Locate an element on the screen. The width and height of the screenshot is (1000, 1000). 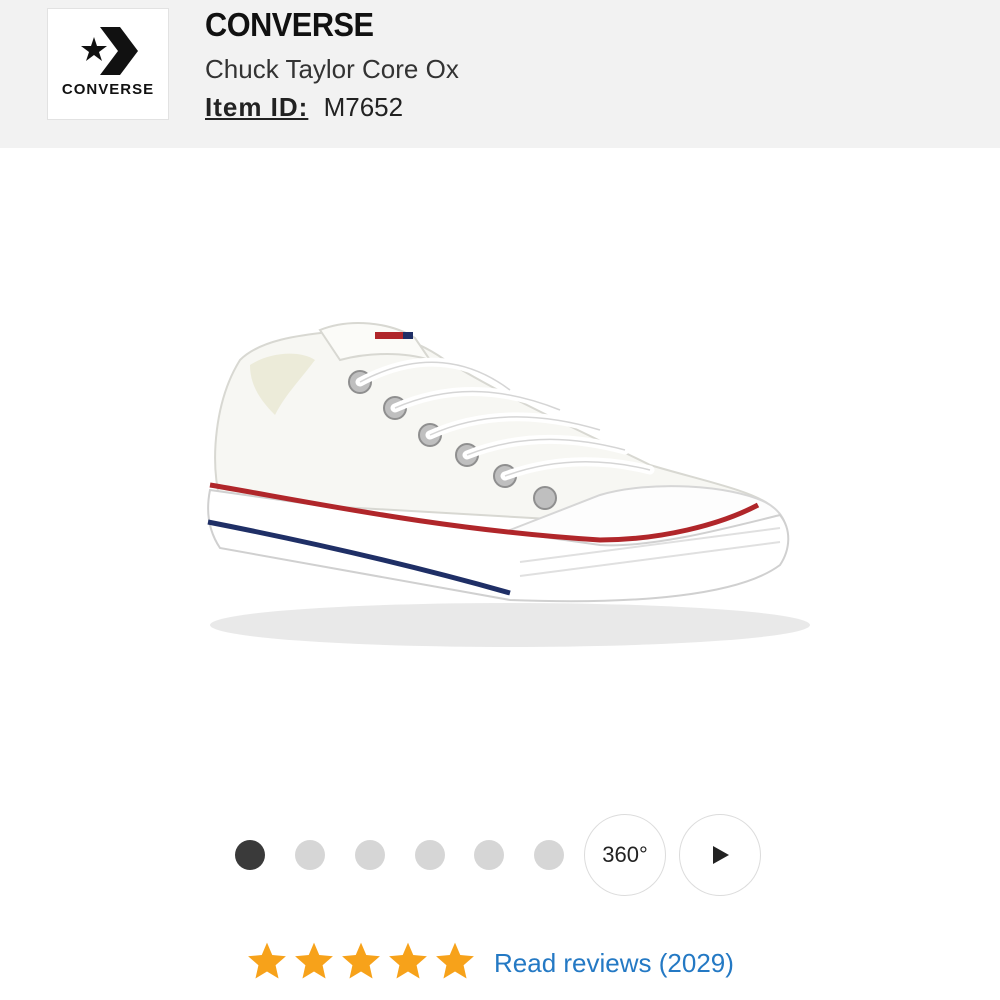
view-360-button: 360° is located at coordinates (625, 855).